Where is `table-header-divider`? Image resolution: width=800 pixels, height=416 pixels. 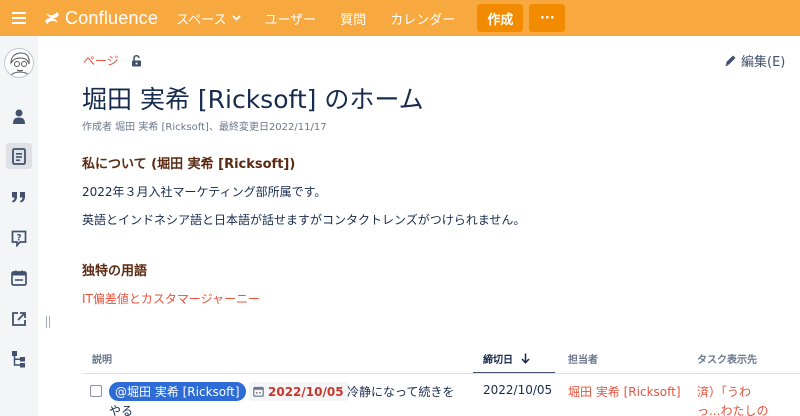
table-header-divider is located at coordinates (441, 373).